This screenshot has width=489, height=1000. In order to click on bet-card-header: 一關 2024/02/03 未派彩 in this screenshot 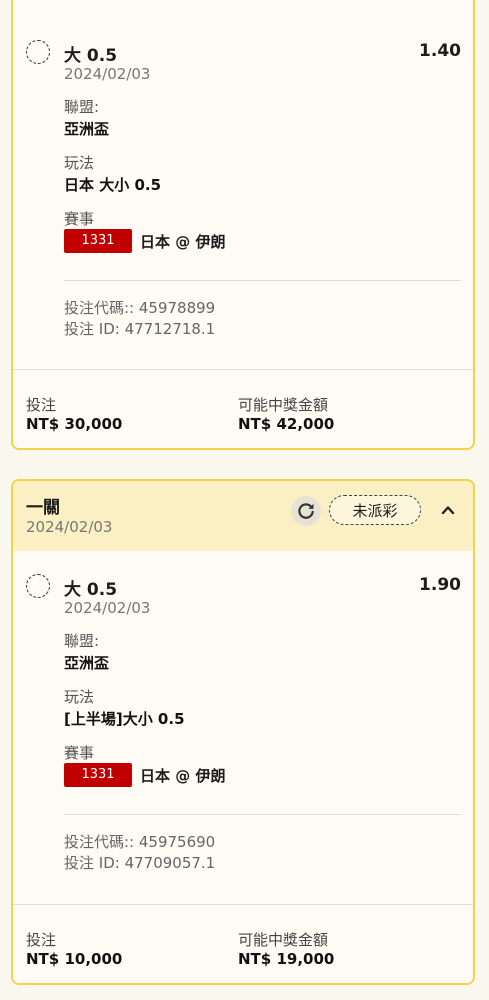, I will do `click(243, 516)`.